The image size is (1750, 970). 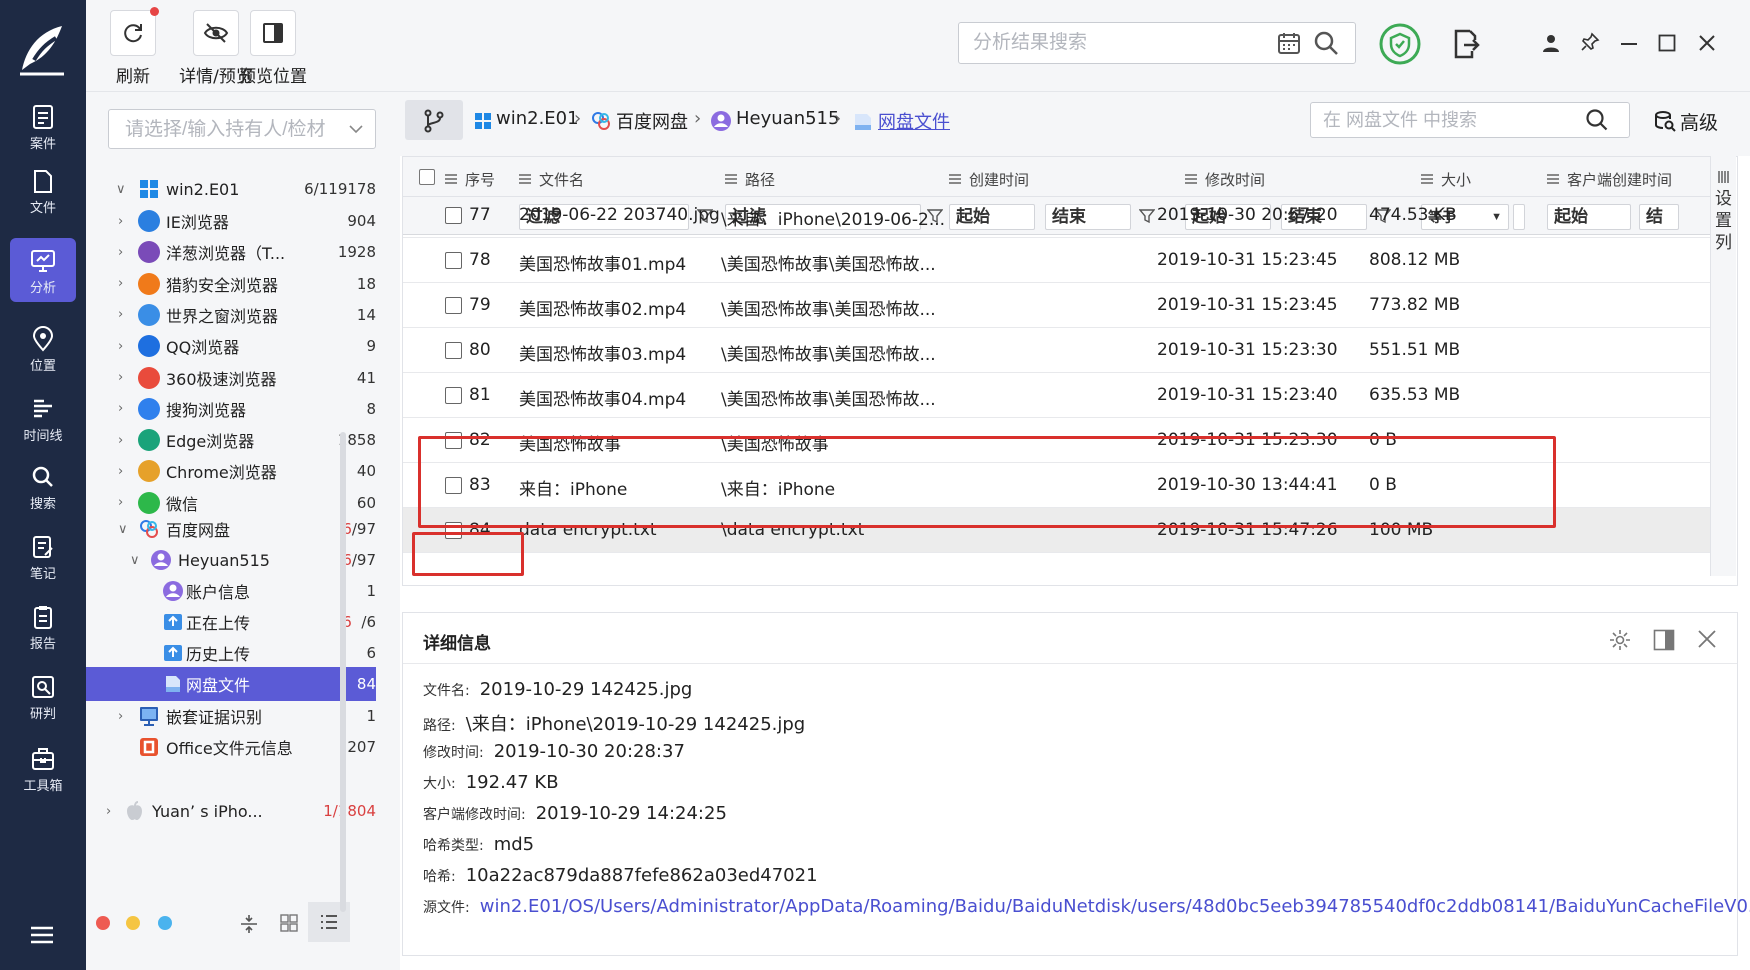 I want to click on column-header: 文件名, so click(x=551, y=179).